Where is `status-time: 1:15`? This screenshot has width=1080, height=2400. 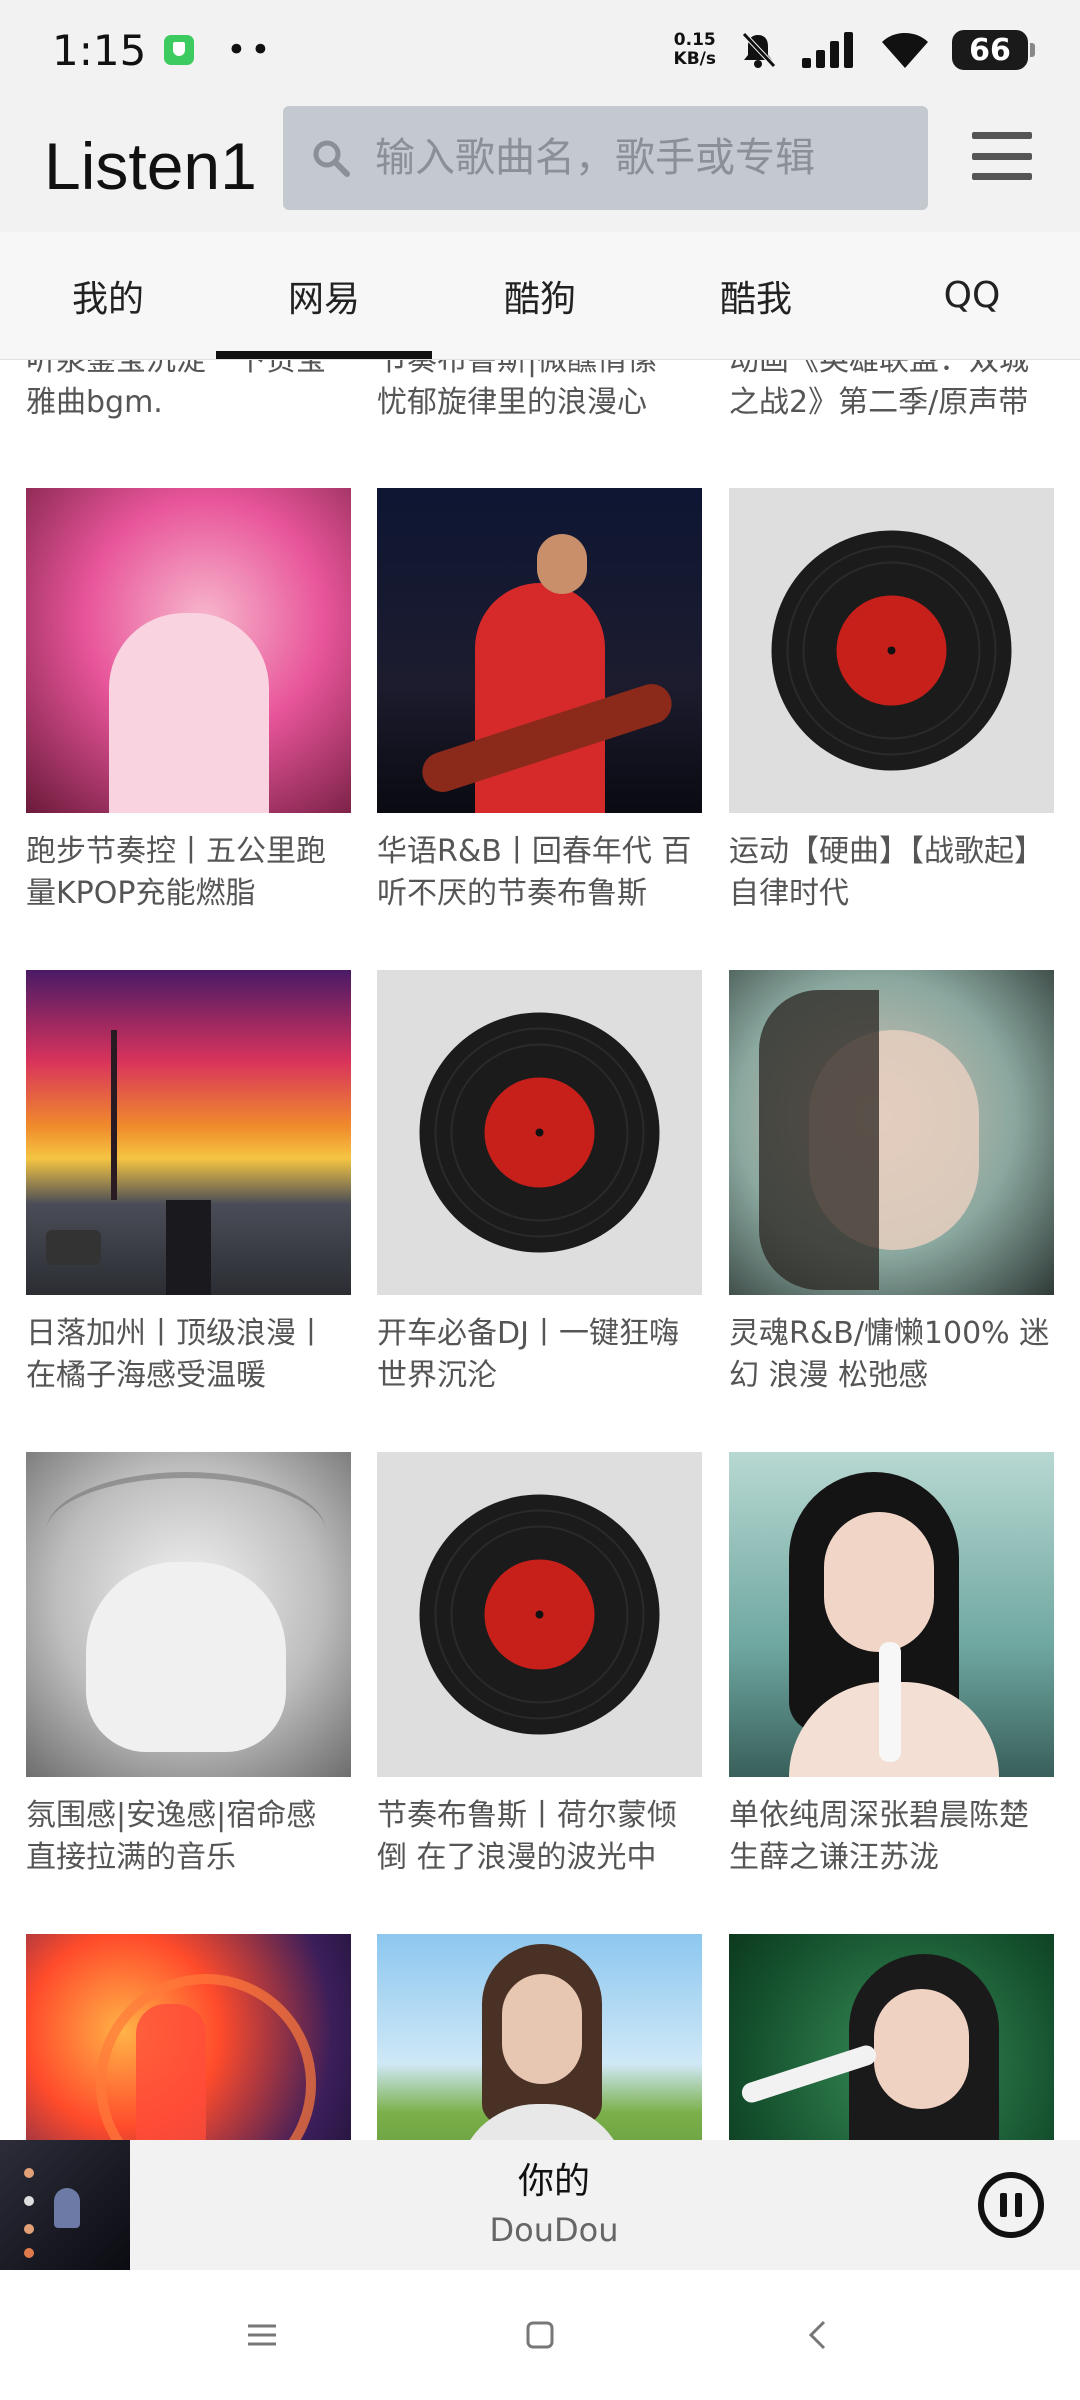 status-time: 1:15 is located at coordinates (99, 50).